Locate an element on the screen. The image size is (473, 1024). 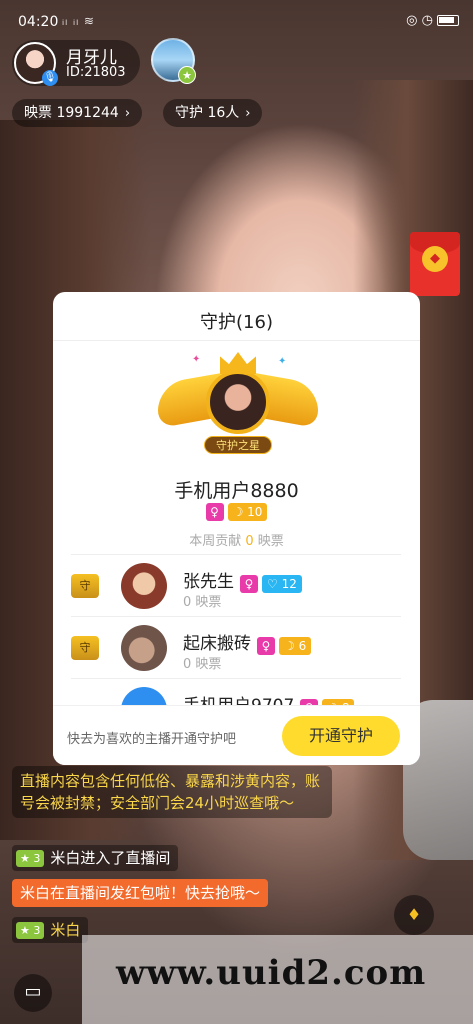
guard-star-name: 手机用户8880 is located at coordinates (236, 491).